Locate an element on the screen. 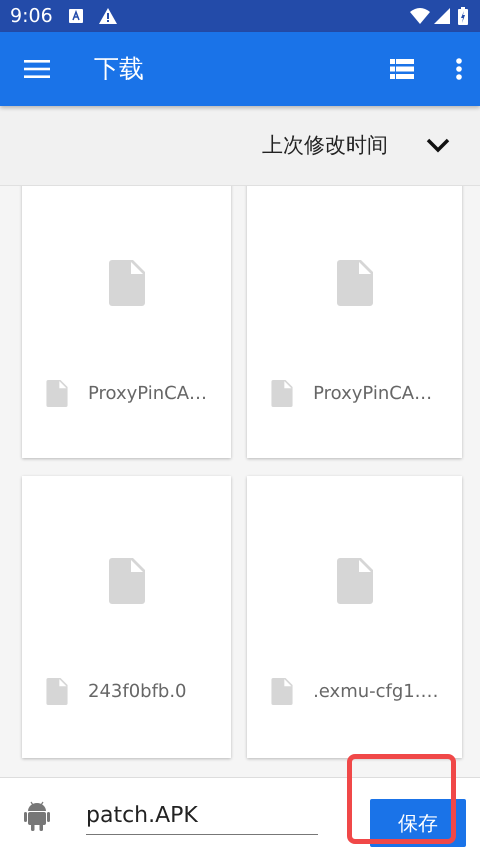 The height and width of the screenshot is (854, 480). menu-icon is located at coordinates (37, 69).